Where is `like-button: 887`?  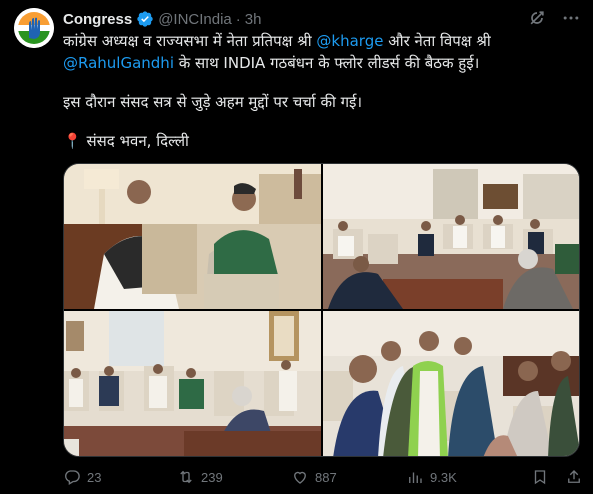 like-button: 887 is located at coordinates (314, 477).